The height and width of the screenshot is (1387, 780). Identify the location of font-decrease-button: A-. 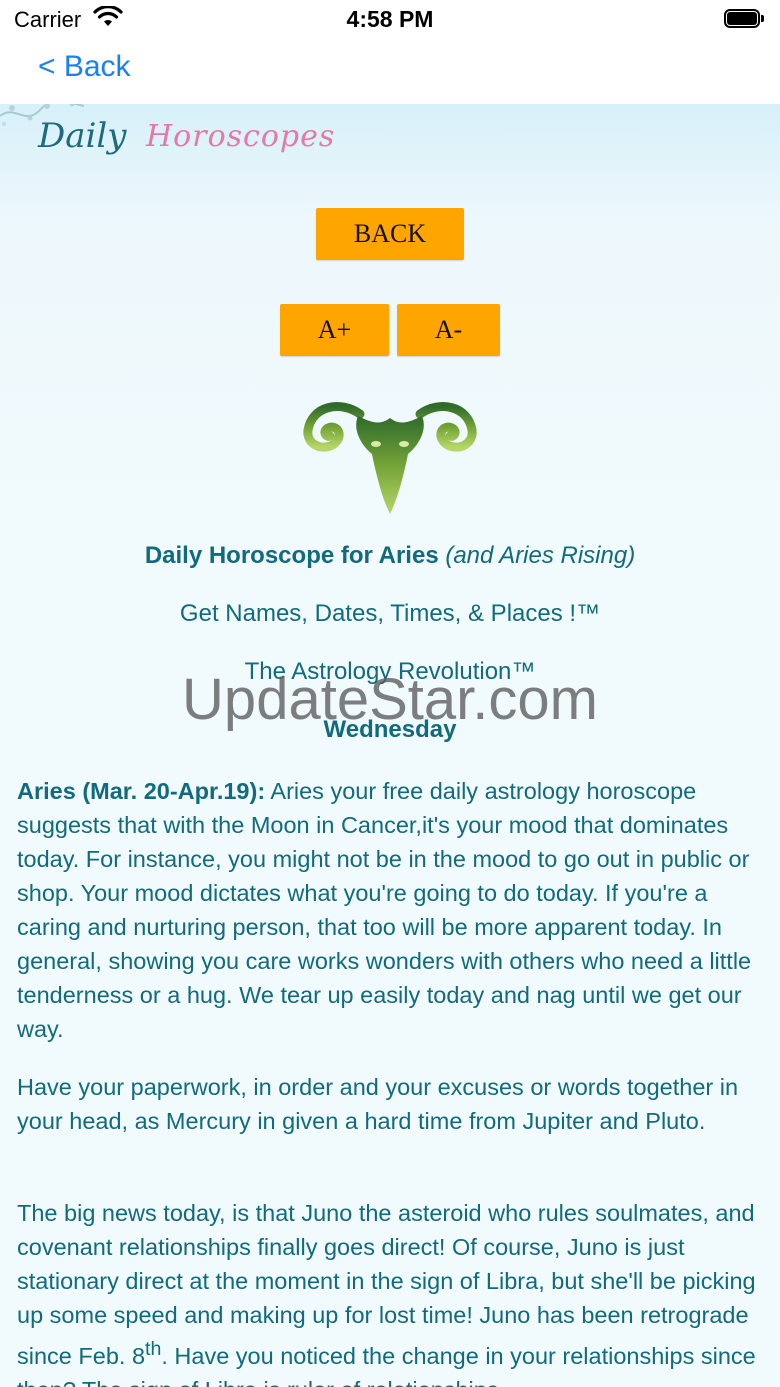
(448, 330).